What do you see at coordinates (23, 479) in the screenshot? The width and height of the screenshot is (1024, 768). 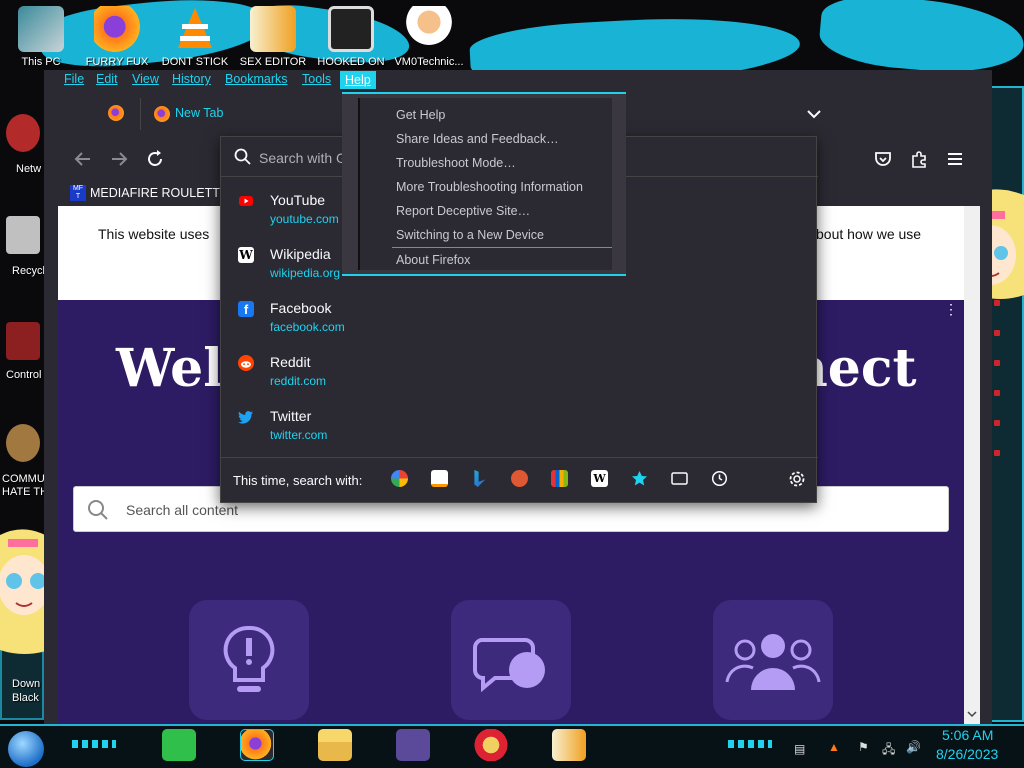 I see `desktop-label-commu: COMMU` at bounding box center [23, 479].